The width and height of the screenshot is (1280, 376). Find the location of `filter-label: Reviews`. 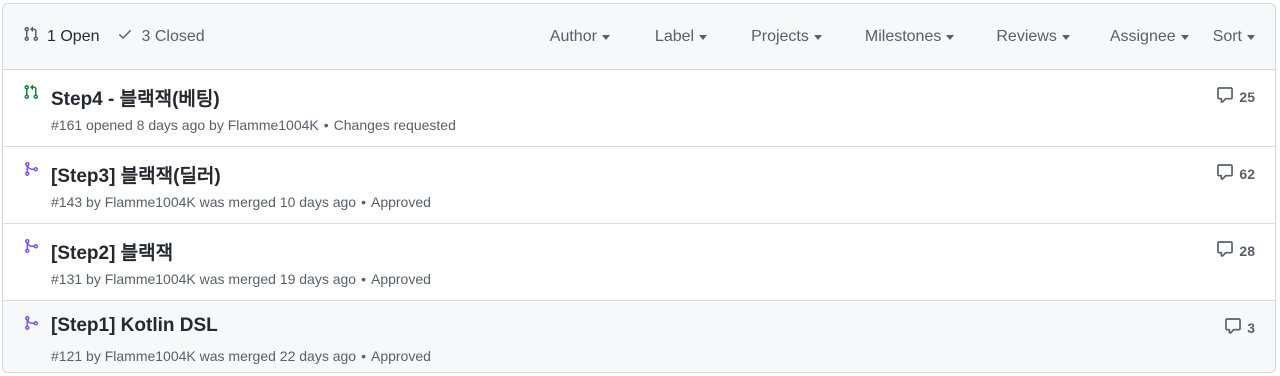

filter-label: Reviews is located at coordinates (1026, 36).